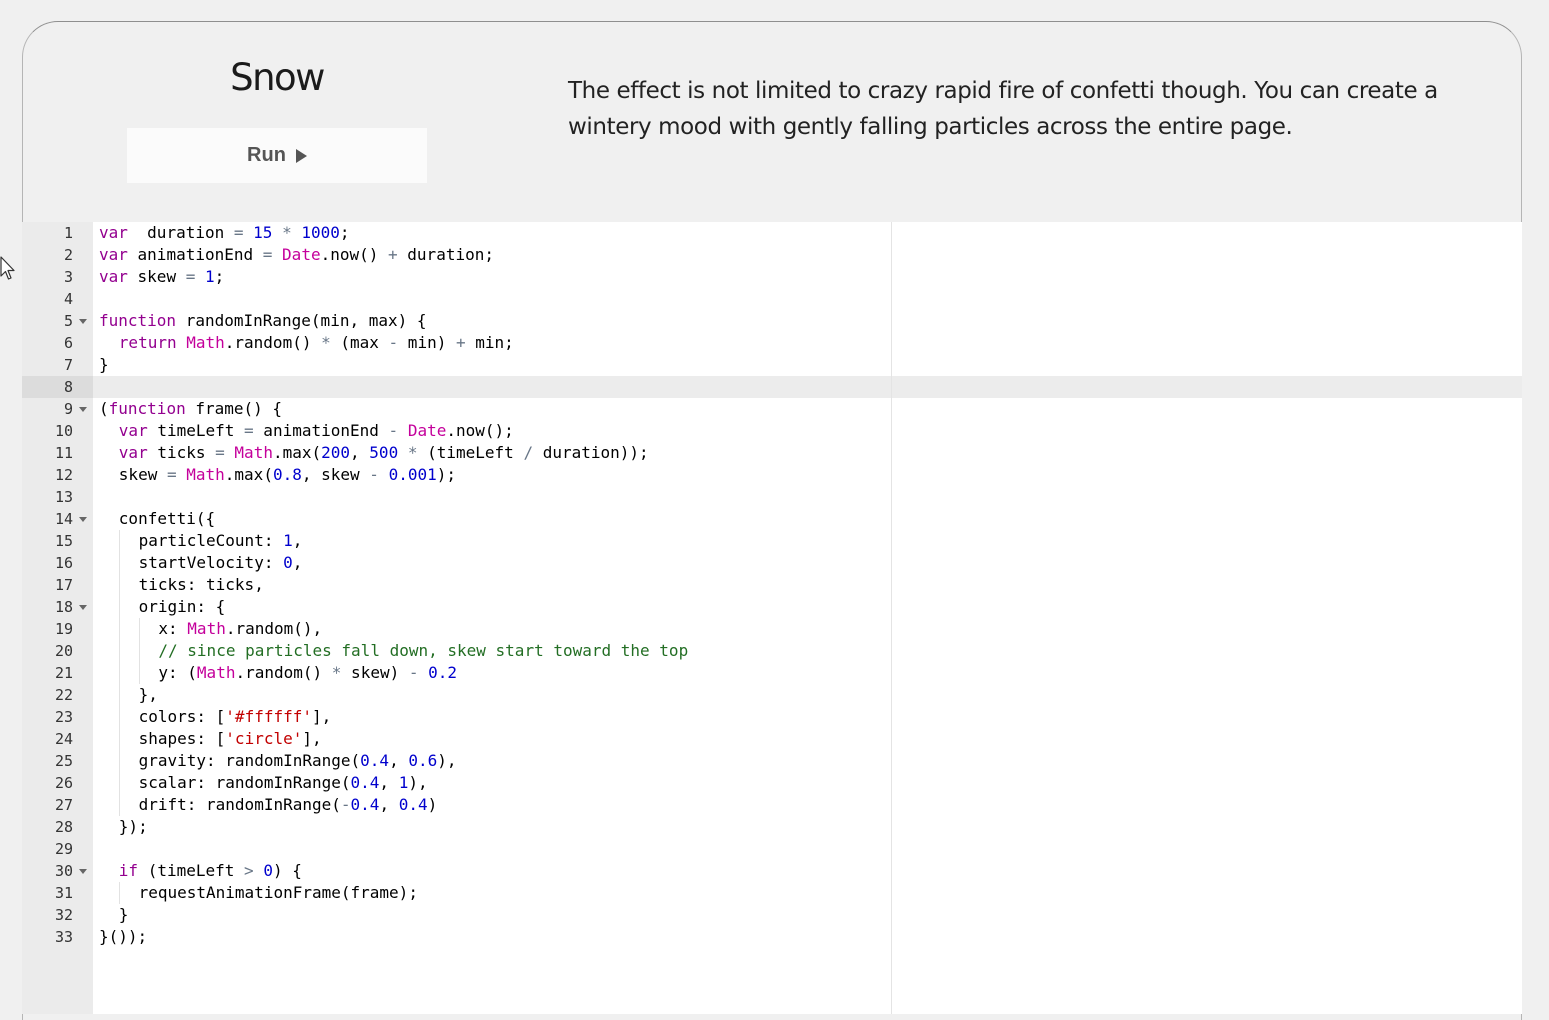 The image size is (1549, 1020). Describe the element at coordinates (156, 276) in the screenshot. I see `code-token: skew` at that location.